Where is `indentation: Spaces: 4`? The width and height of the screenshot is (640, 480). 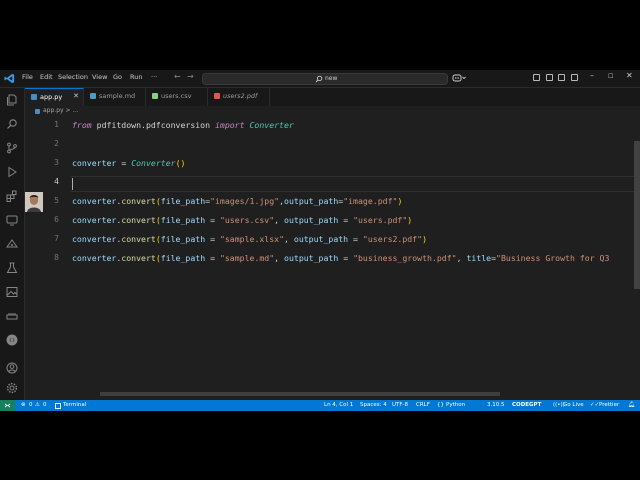
indentation: Spaces: 4 is located at coordinates (373, 405).